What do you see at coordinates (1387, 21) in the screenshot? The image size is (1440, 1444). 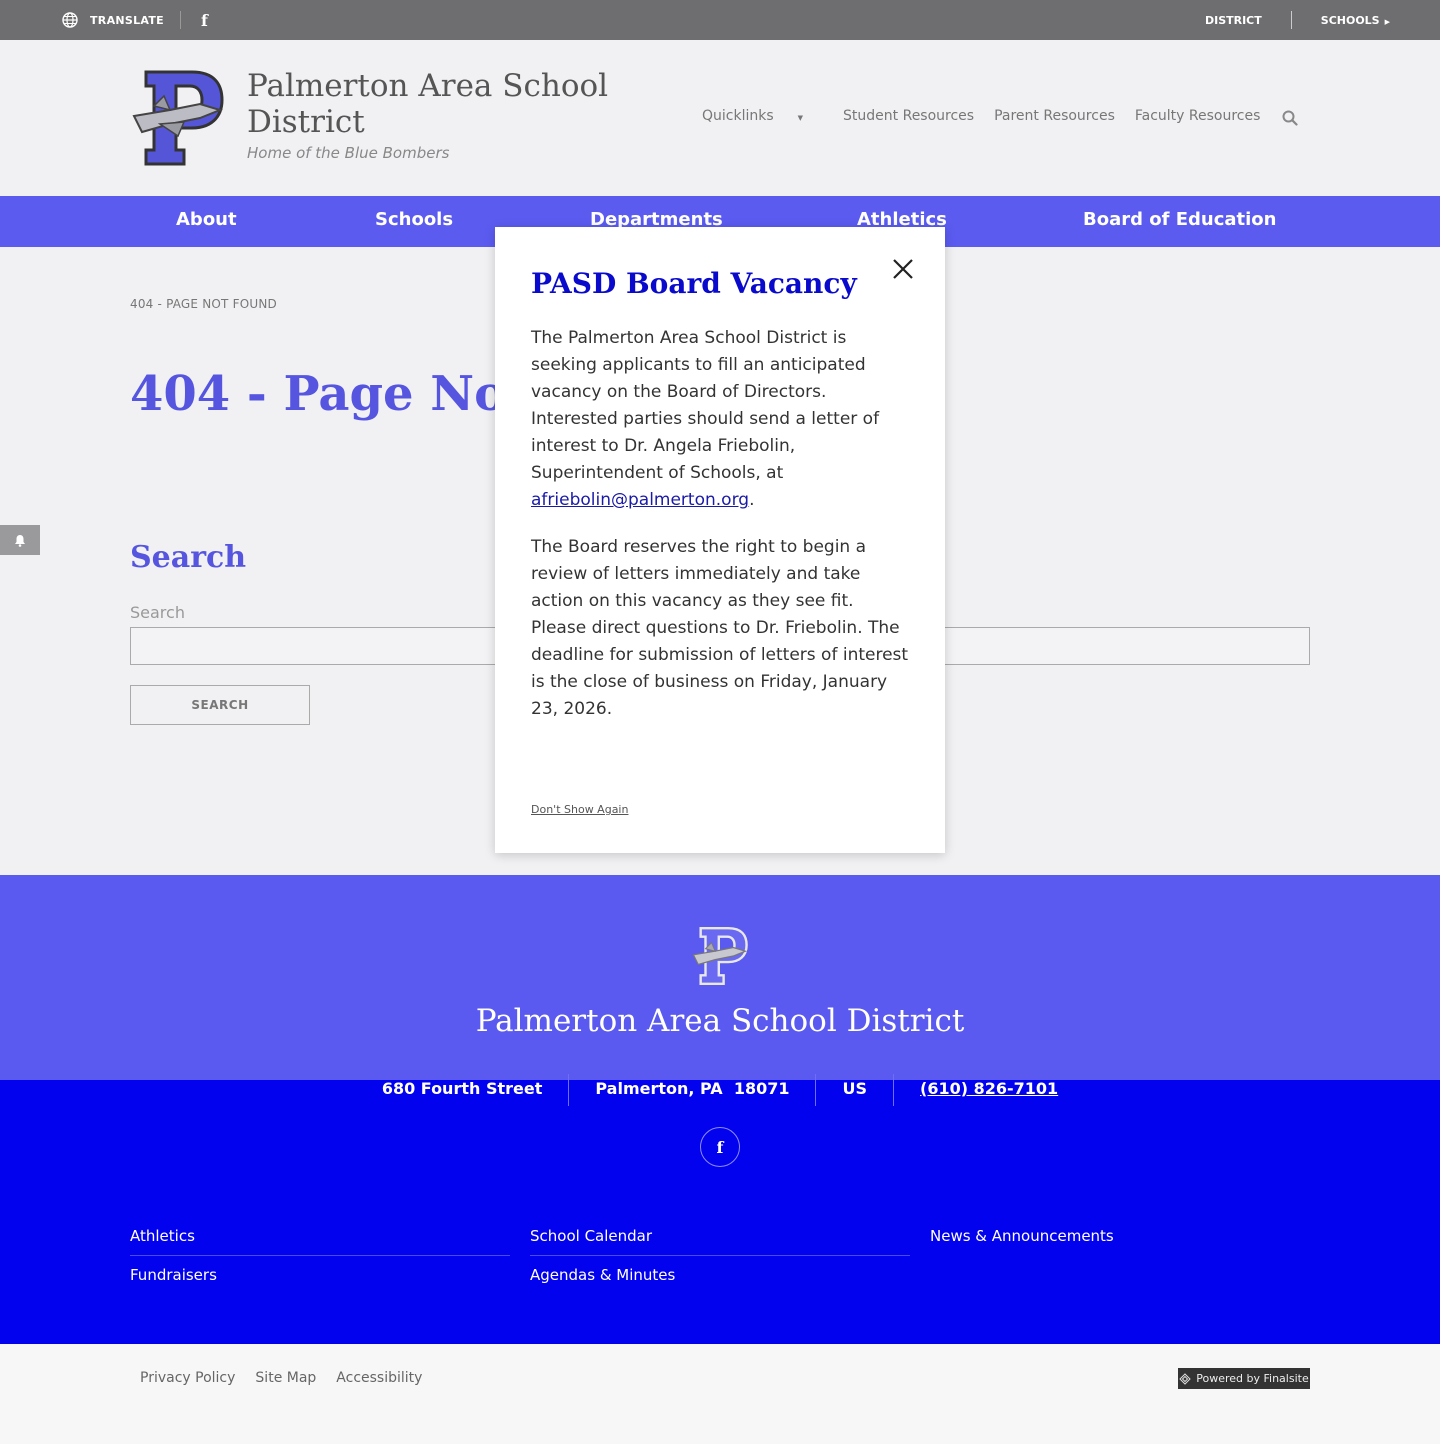 I see `caret-right-icon: ▶` at bounding box center [1387, 21].